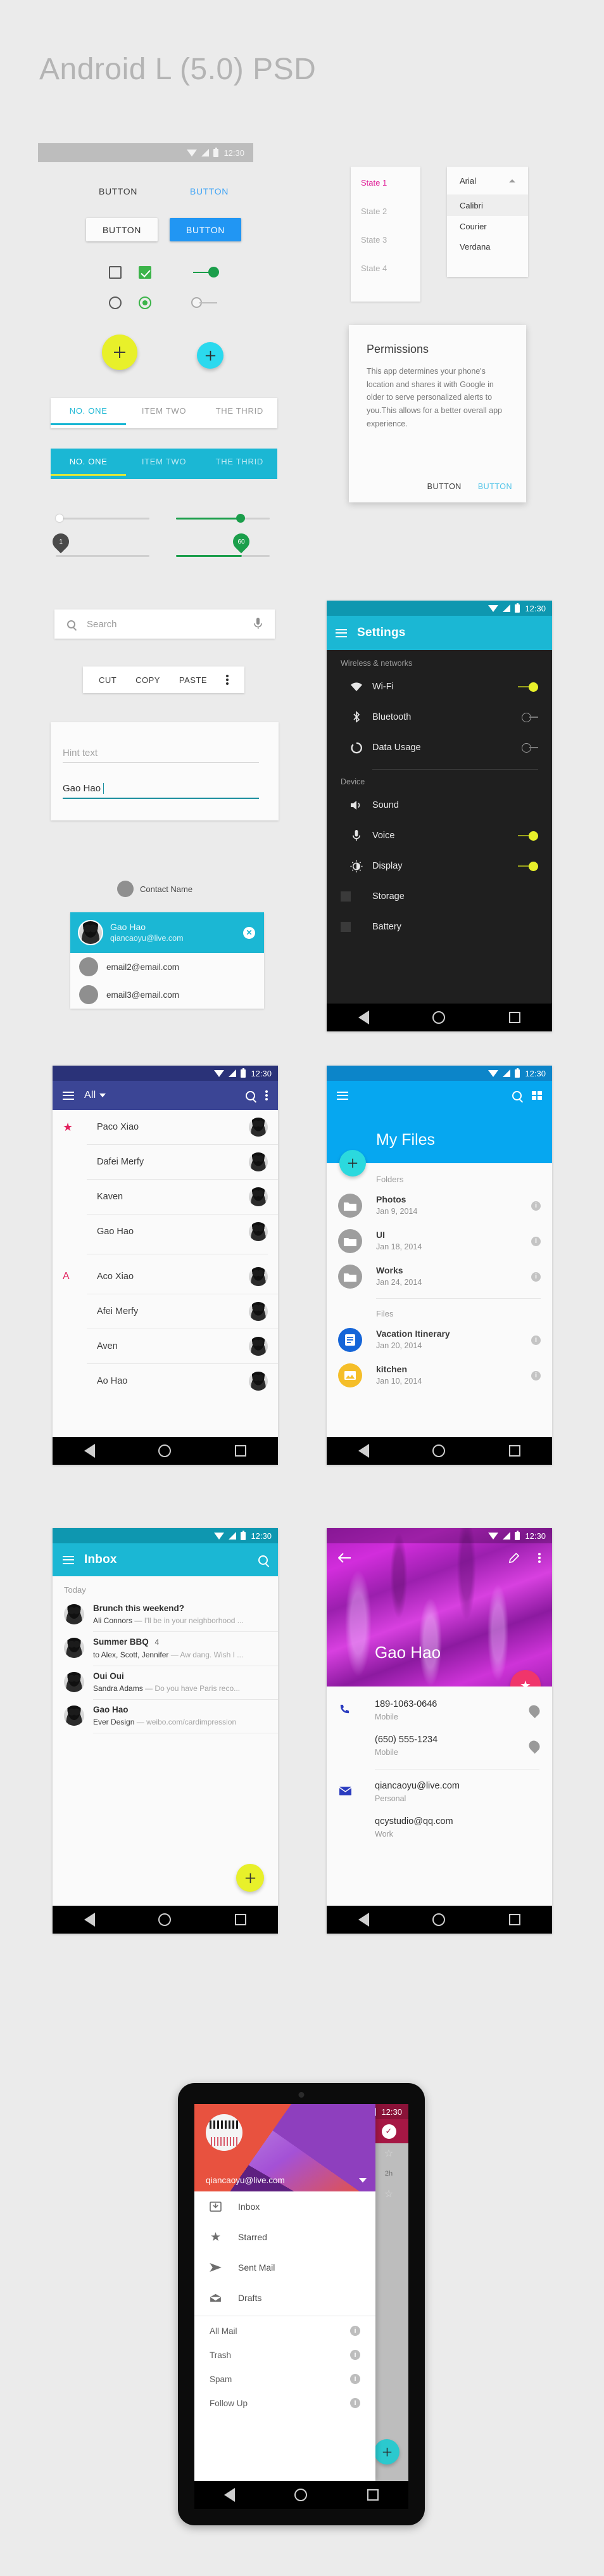 Image resolution: width=604 pixels, height=2576 pixels. I want to click on file-row: Works Jan 24, 2014 i, so click(439, 1277).